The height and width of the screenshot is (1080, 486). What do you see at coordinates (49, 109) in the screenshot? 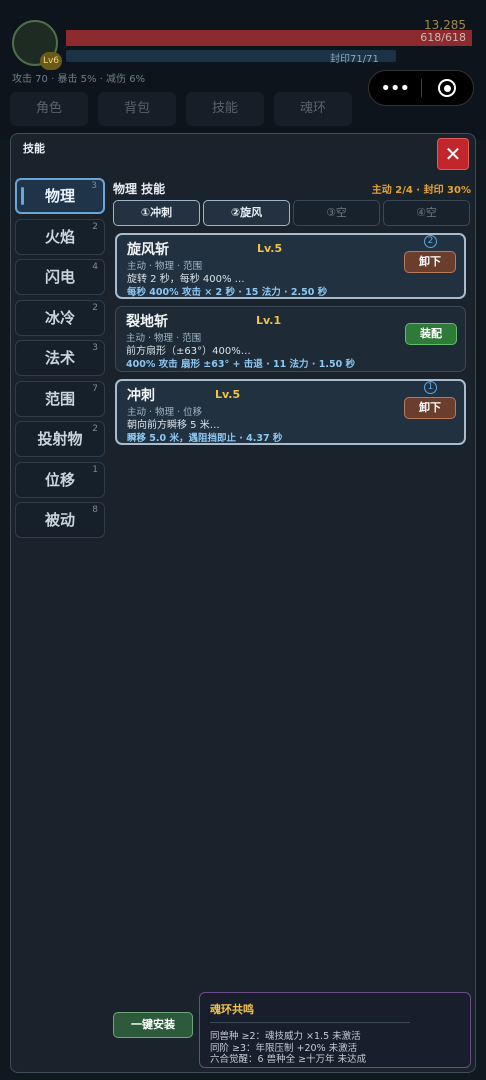
I see `tab-character: 角色` at bounding box center [49, 109].